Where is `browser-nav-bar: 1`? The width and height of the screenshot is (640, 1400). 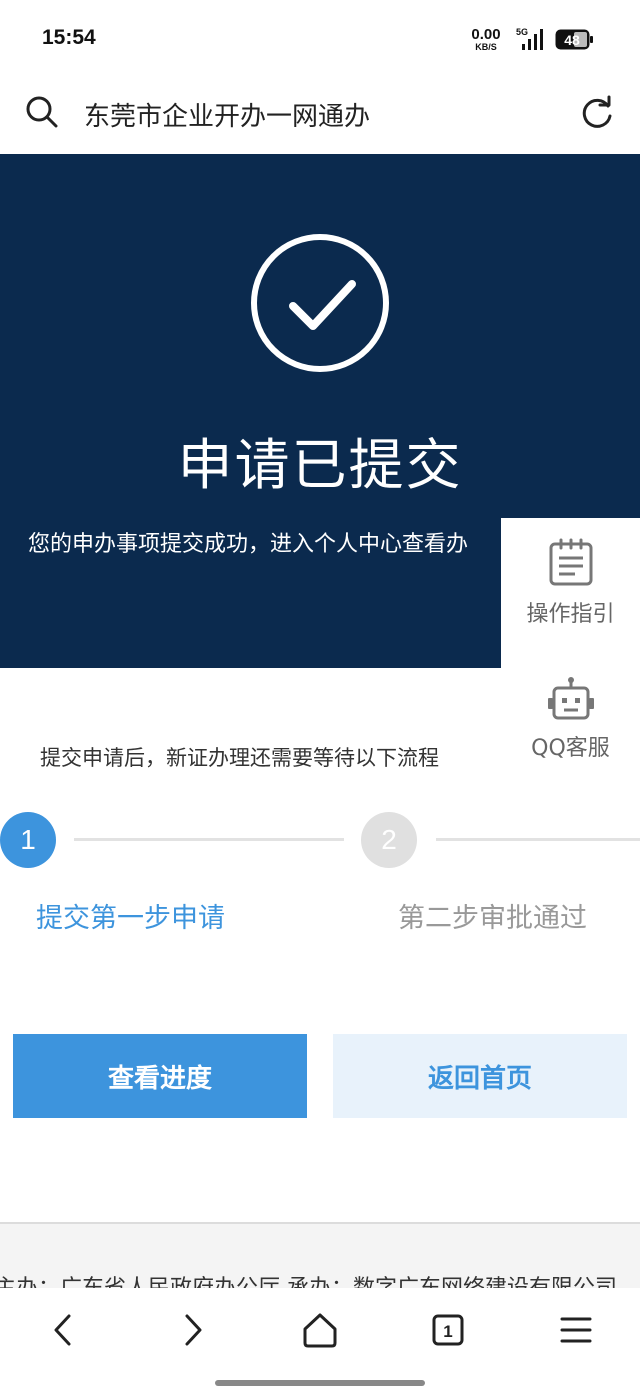 browser-nav-bar: 1 is located at coordinates (320, 1344).